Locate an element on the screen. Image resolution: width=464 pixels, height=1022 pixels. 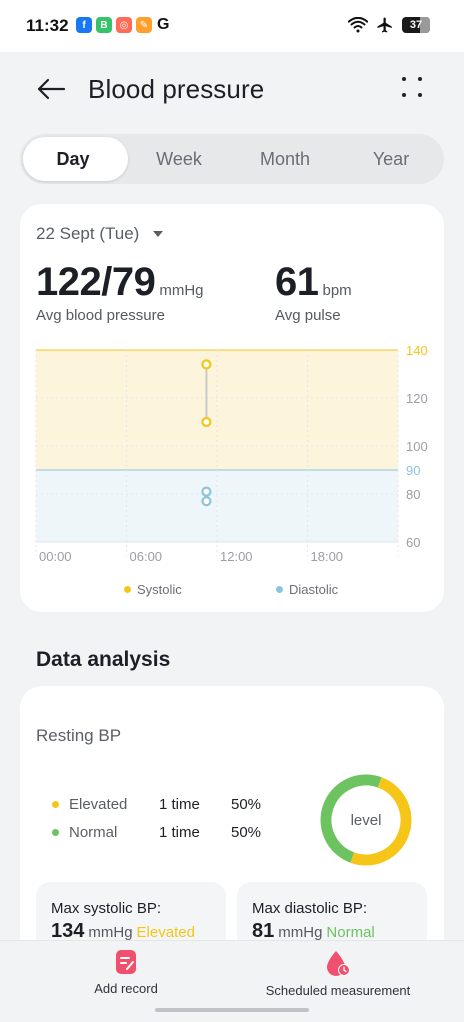
status-time: 11:32 is located at coordinates (47, 25).